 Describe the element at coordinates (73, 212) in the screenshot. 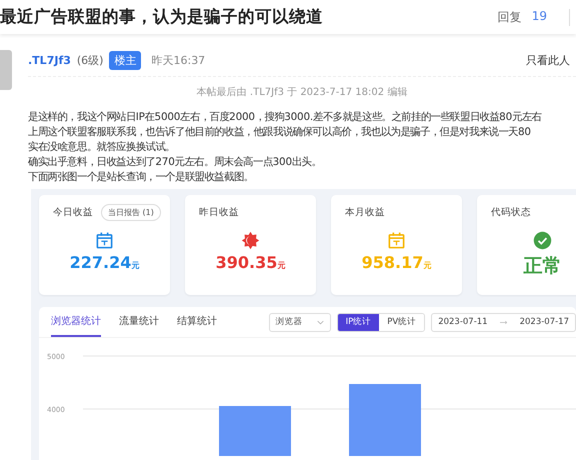

I see `card-title: 今日收益` at that location.